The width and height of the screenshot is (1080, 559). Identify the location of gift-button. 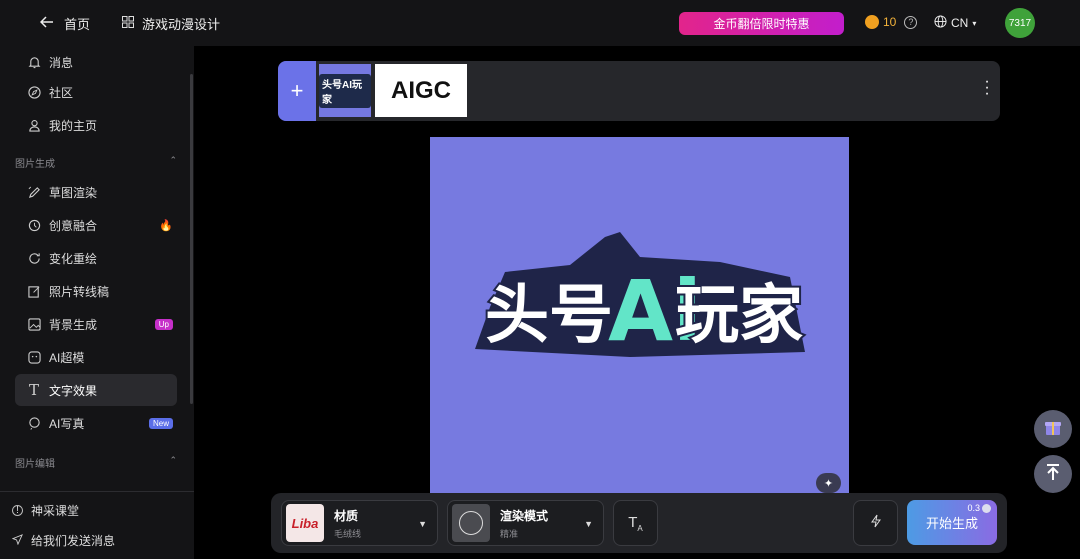
(1053, 429).